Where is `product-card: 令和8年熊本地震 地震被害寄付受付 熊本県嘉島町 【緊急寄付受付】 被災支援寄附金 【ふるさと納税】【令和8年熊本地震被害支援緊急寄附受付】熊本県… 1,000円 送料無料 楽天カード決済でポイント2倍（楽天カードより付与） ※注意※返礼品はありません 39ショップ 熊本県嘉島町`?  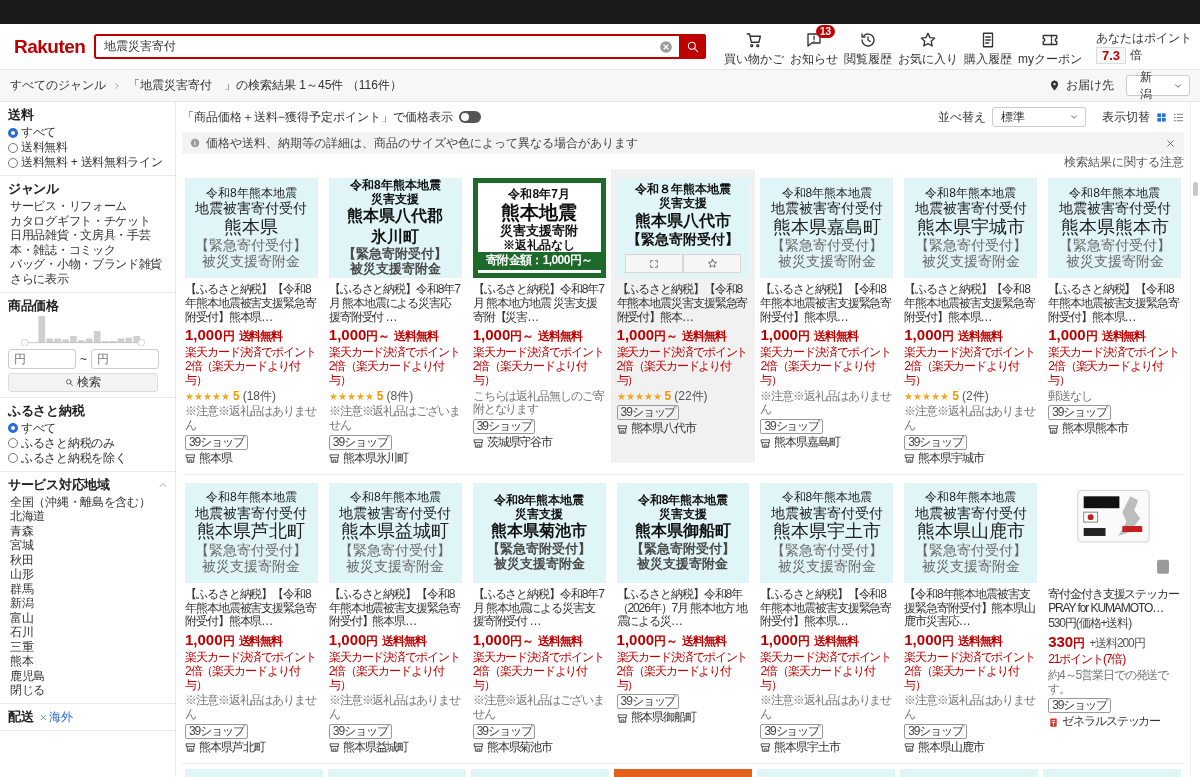 product-card: 令和8年熊本地震 地震被害寄付受付 熊本県嘉島町 【緊急寄付受付】 被災支援寄附金 【ふるさと納税】【令和8年熊本地震被害支援緊急寄附受付】熊本県… 1,000円 送料無料 楽天カード決済でポイント2倍（楽天カードより付与） ※注意※返礼品はありません 39ショップ 熊本県嘉島町 is located at coordinates (827, 322).